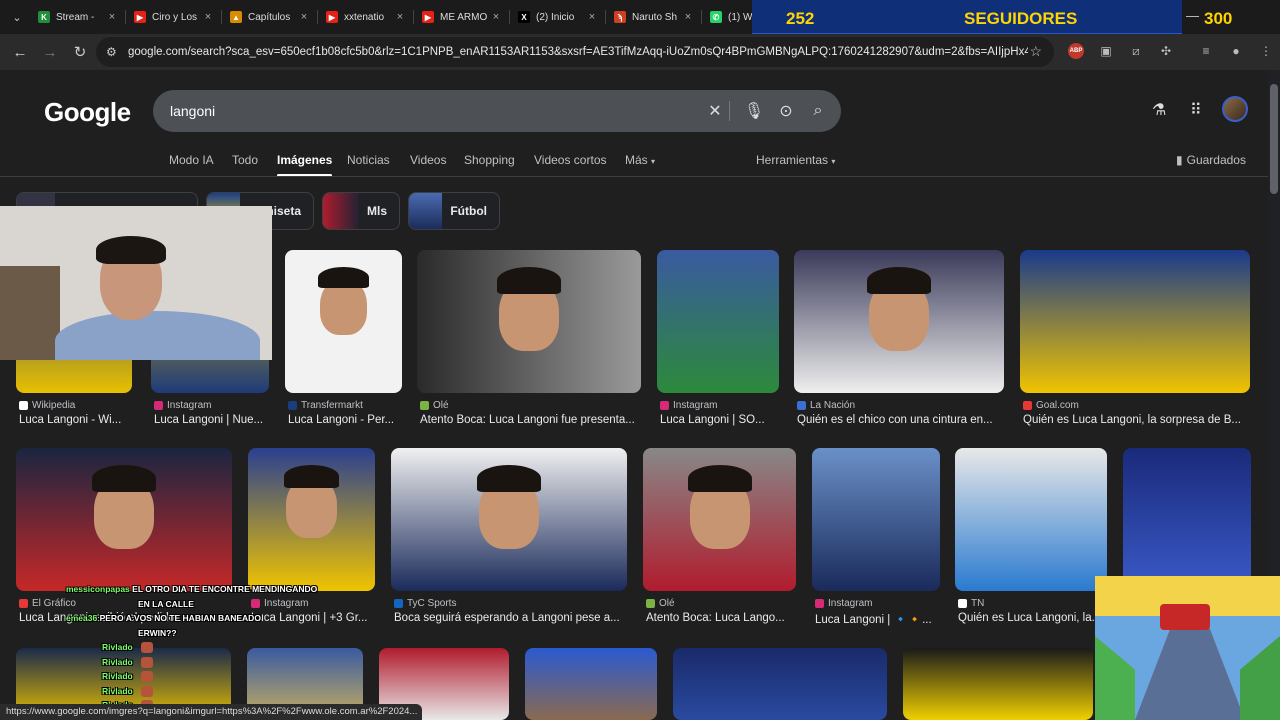 The height and width of the screenshot is (720, 1280). I want to click on tab-todo: Todo, so click(245, 160).